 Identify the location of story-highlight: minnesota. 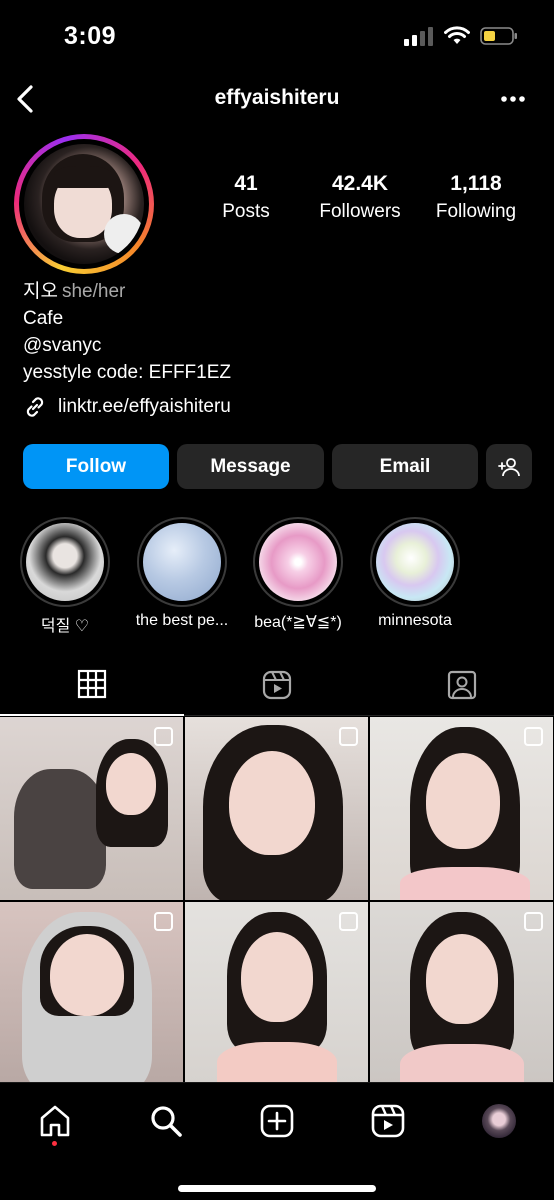
(415, 573).